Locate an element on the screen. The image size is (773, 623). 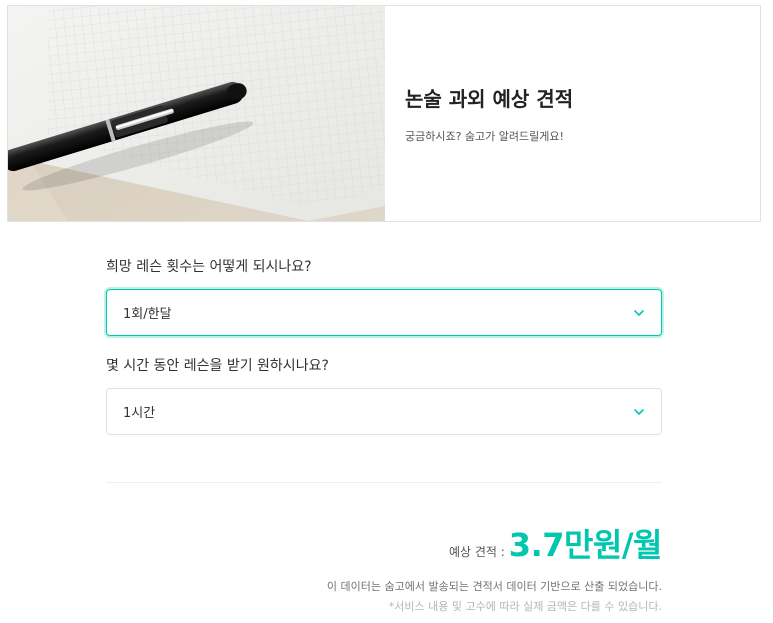
lesson-frequency-select: 1회/한달 is located at coordinates (384, 312).